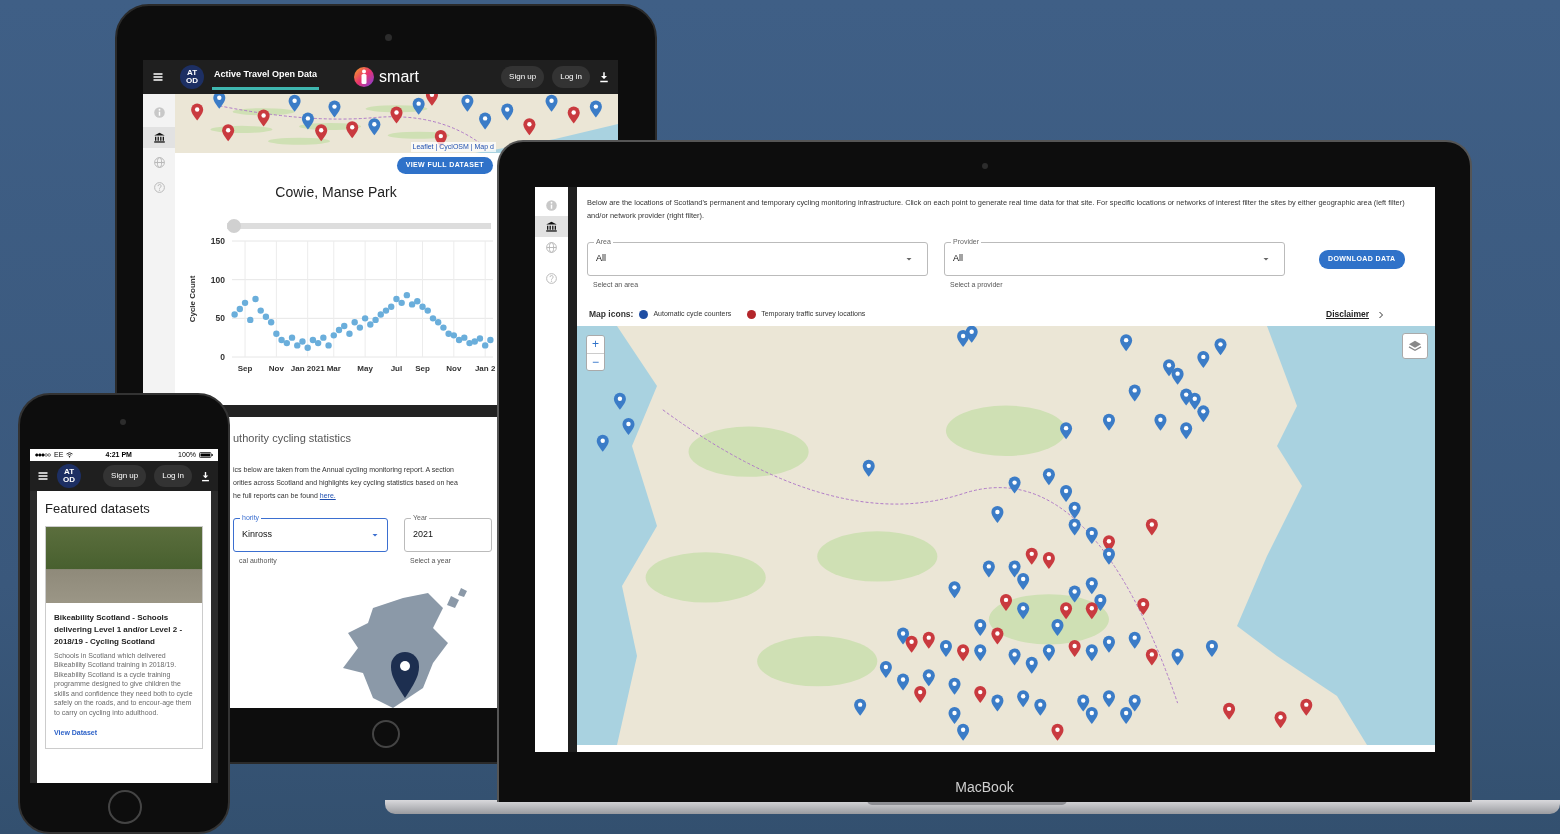 This screenshot has height=834, width=1560. Describe the element at coordinates (333, 368) in the screenshot. I see `x-tick-label: Mar` at that location.